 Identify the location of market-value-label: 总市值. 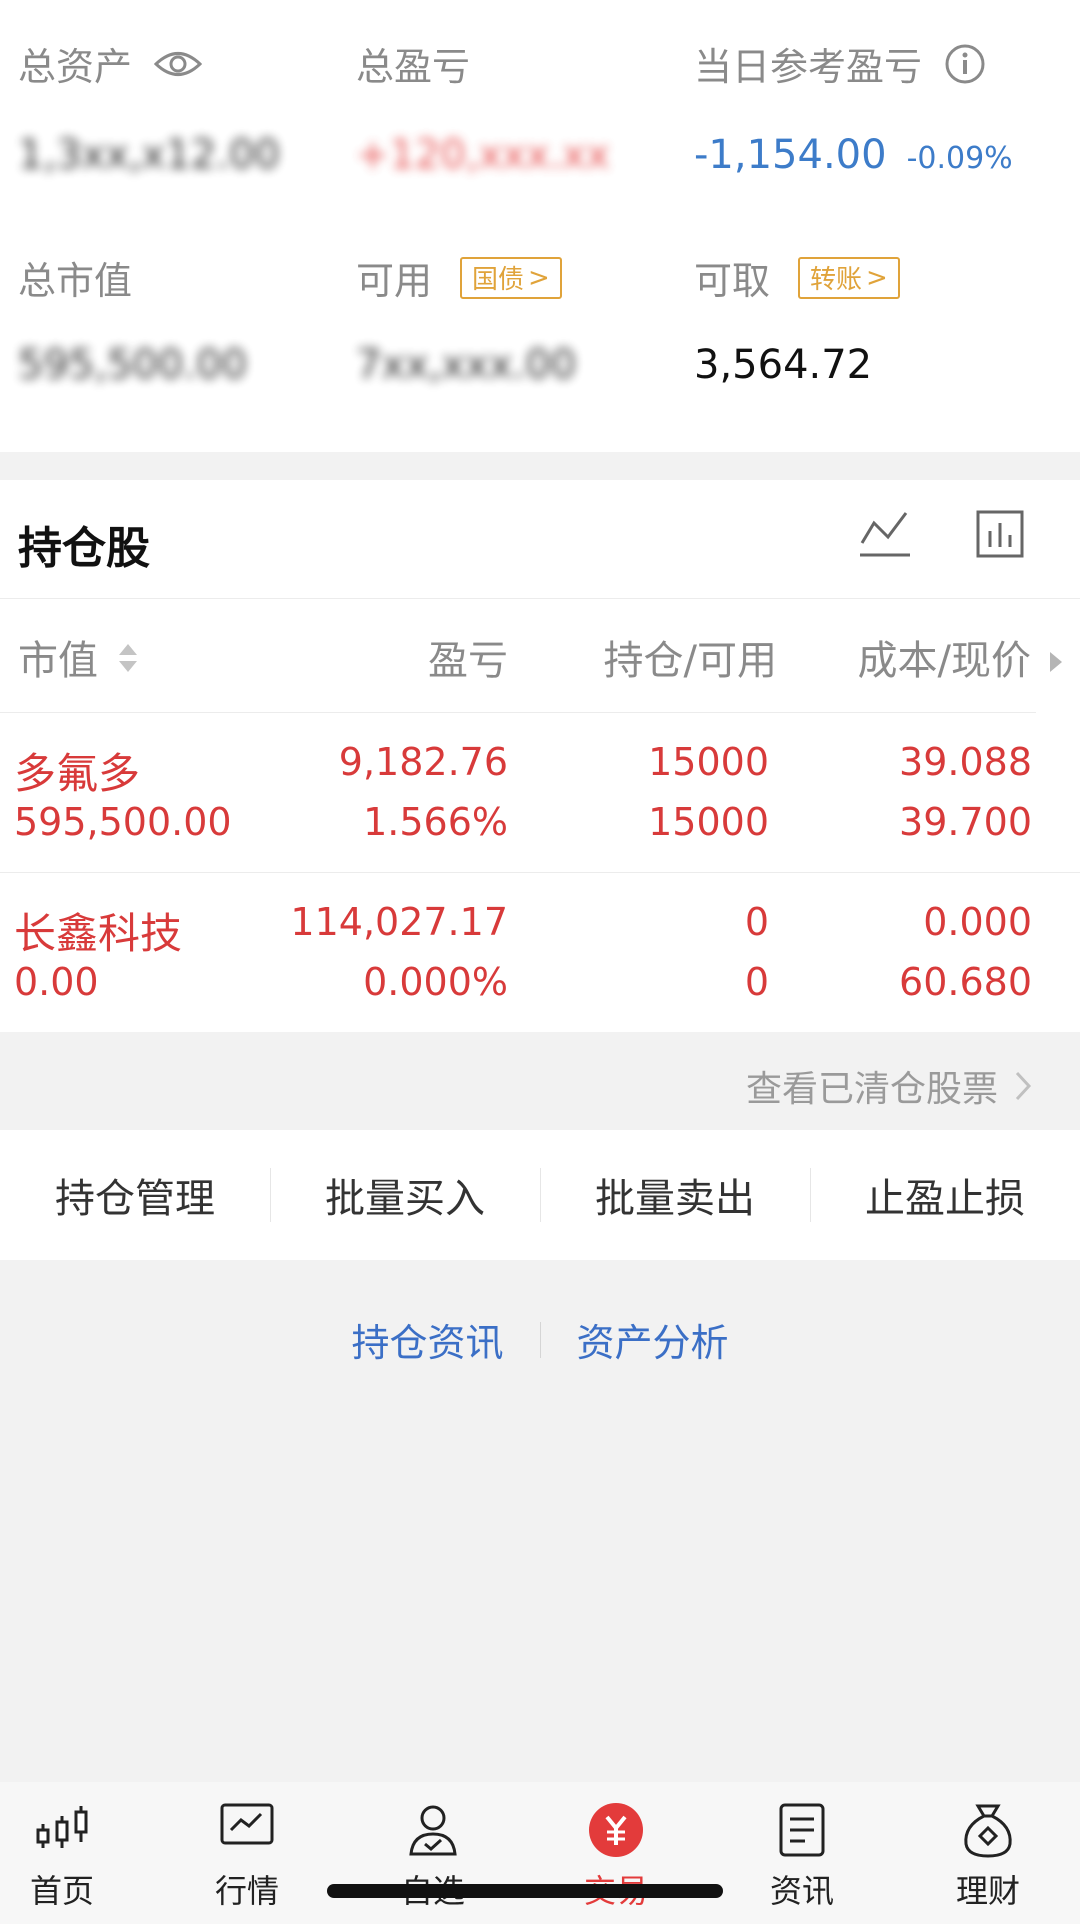
(75, 281).